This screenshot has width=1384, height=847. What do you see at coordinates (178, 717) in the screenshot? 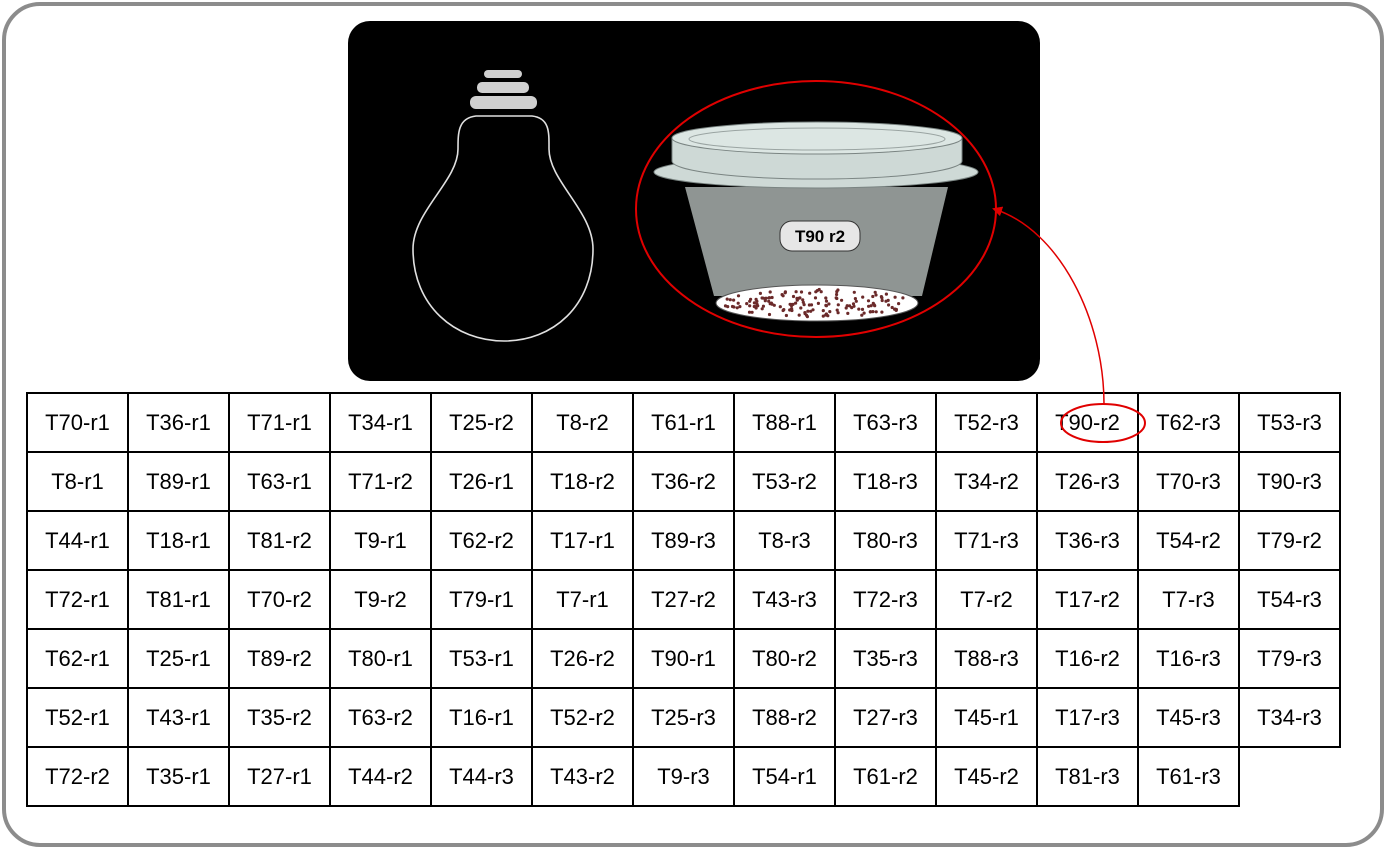
I see `grid-cell: T43-r1` at bounding box center [178, 717].